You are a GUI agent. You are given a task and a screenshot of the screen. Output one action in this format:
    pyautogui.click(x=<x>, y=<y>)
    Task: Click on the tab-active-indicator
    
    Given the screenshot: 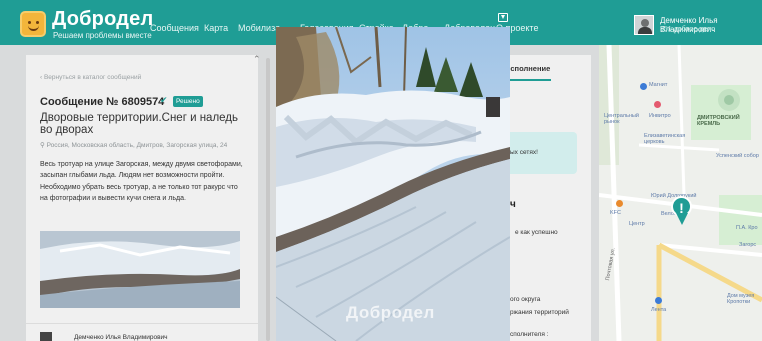 What is the action you would take?
    pyautogui.click(x=528, y=80)
    